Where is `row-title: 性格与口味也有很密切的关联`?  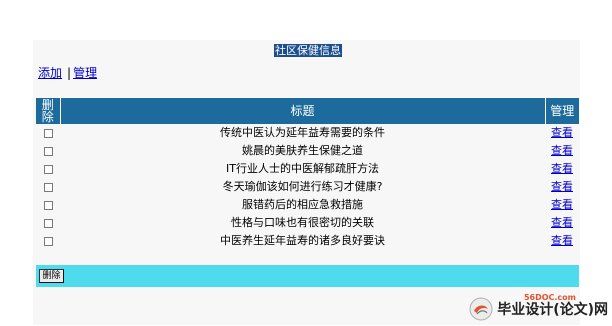
row-title: 性格与口味也有很密切的关联 is located at coordinates (302, 223).